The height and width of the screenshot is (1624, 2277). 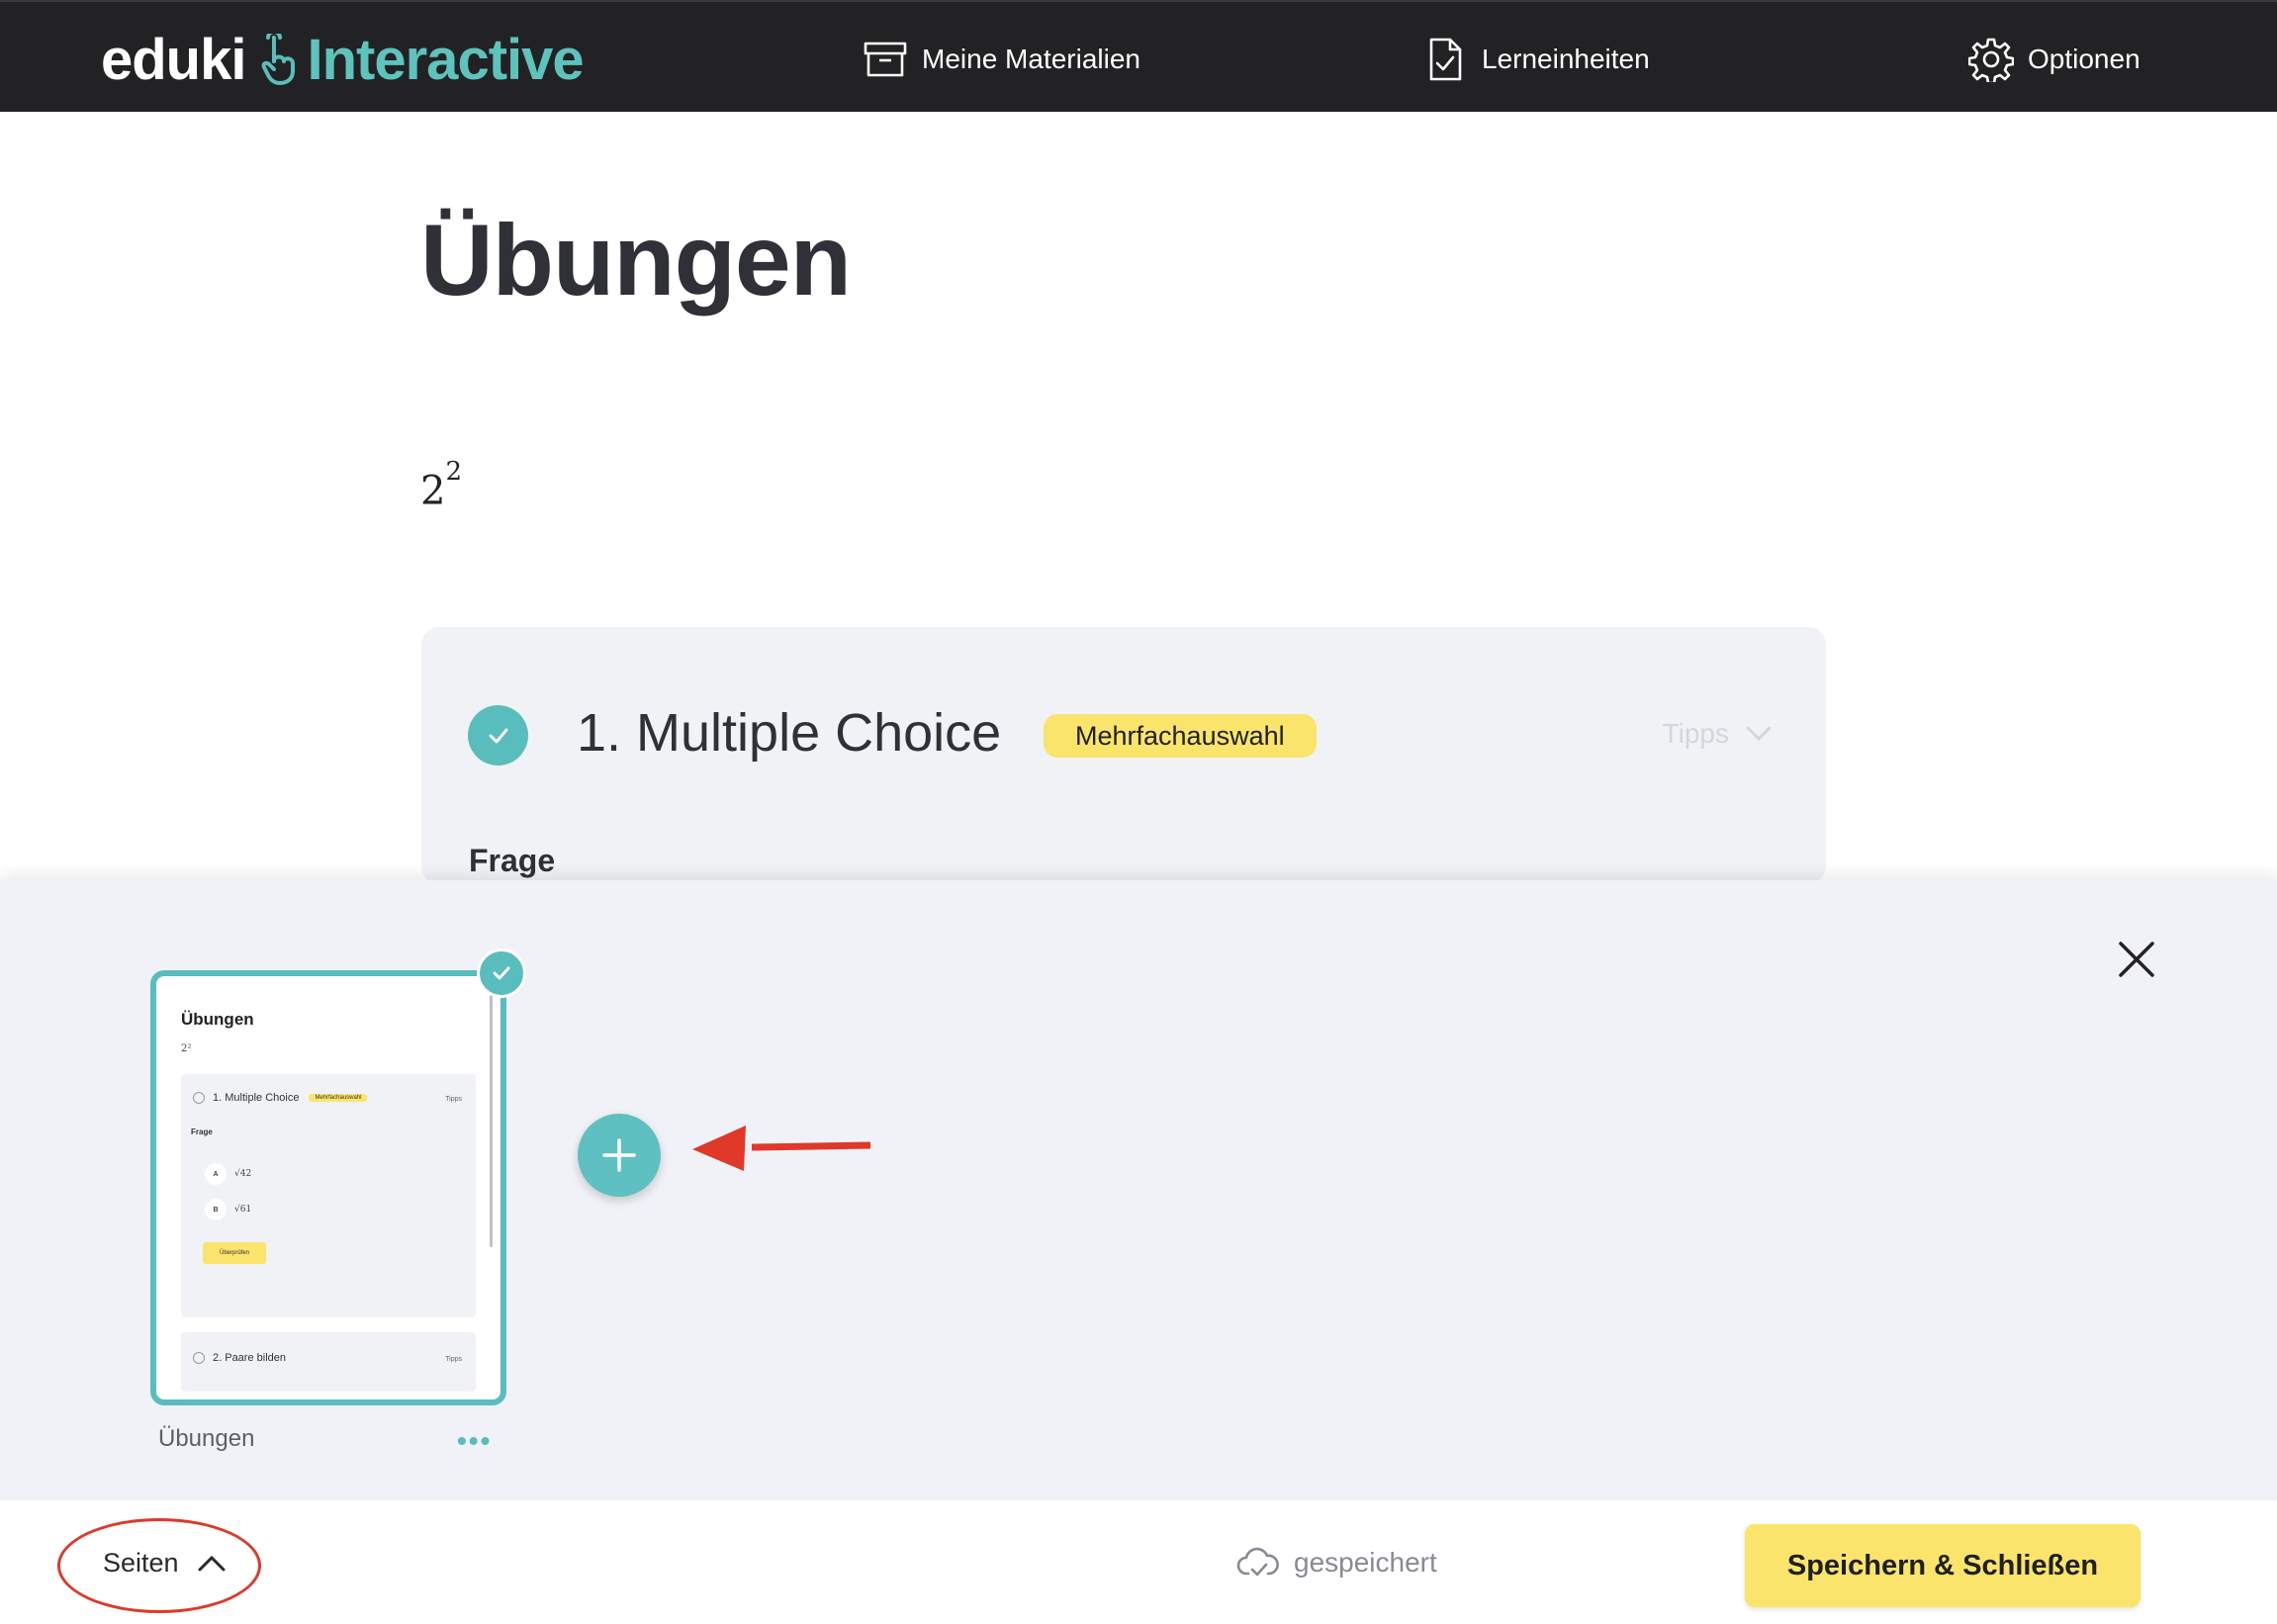 What do you see at coordinates (1366, 1562) in the screenshot?
I see `save-status-label: gespeichert` at bounding box center [1366, 1562].